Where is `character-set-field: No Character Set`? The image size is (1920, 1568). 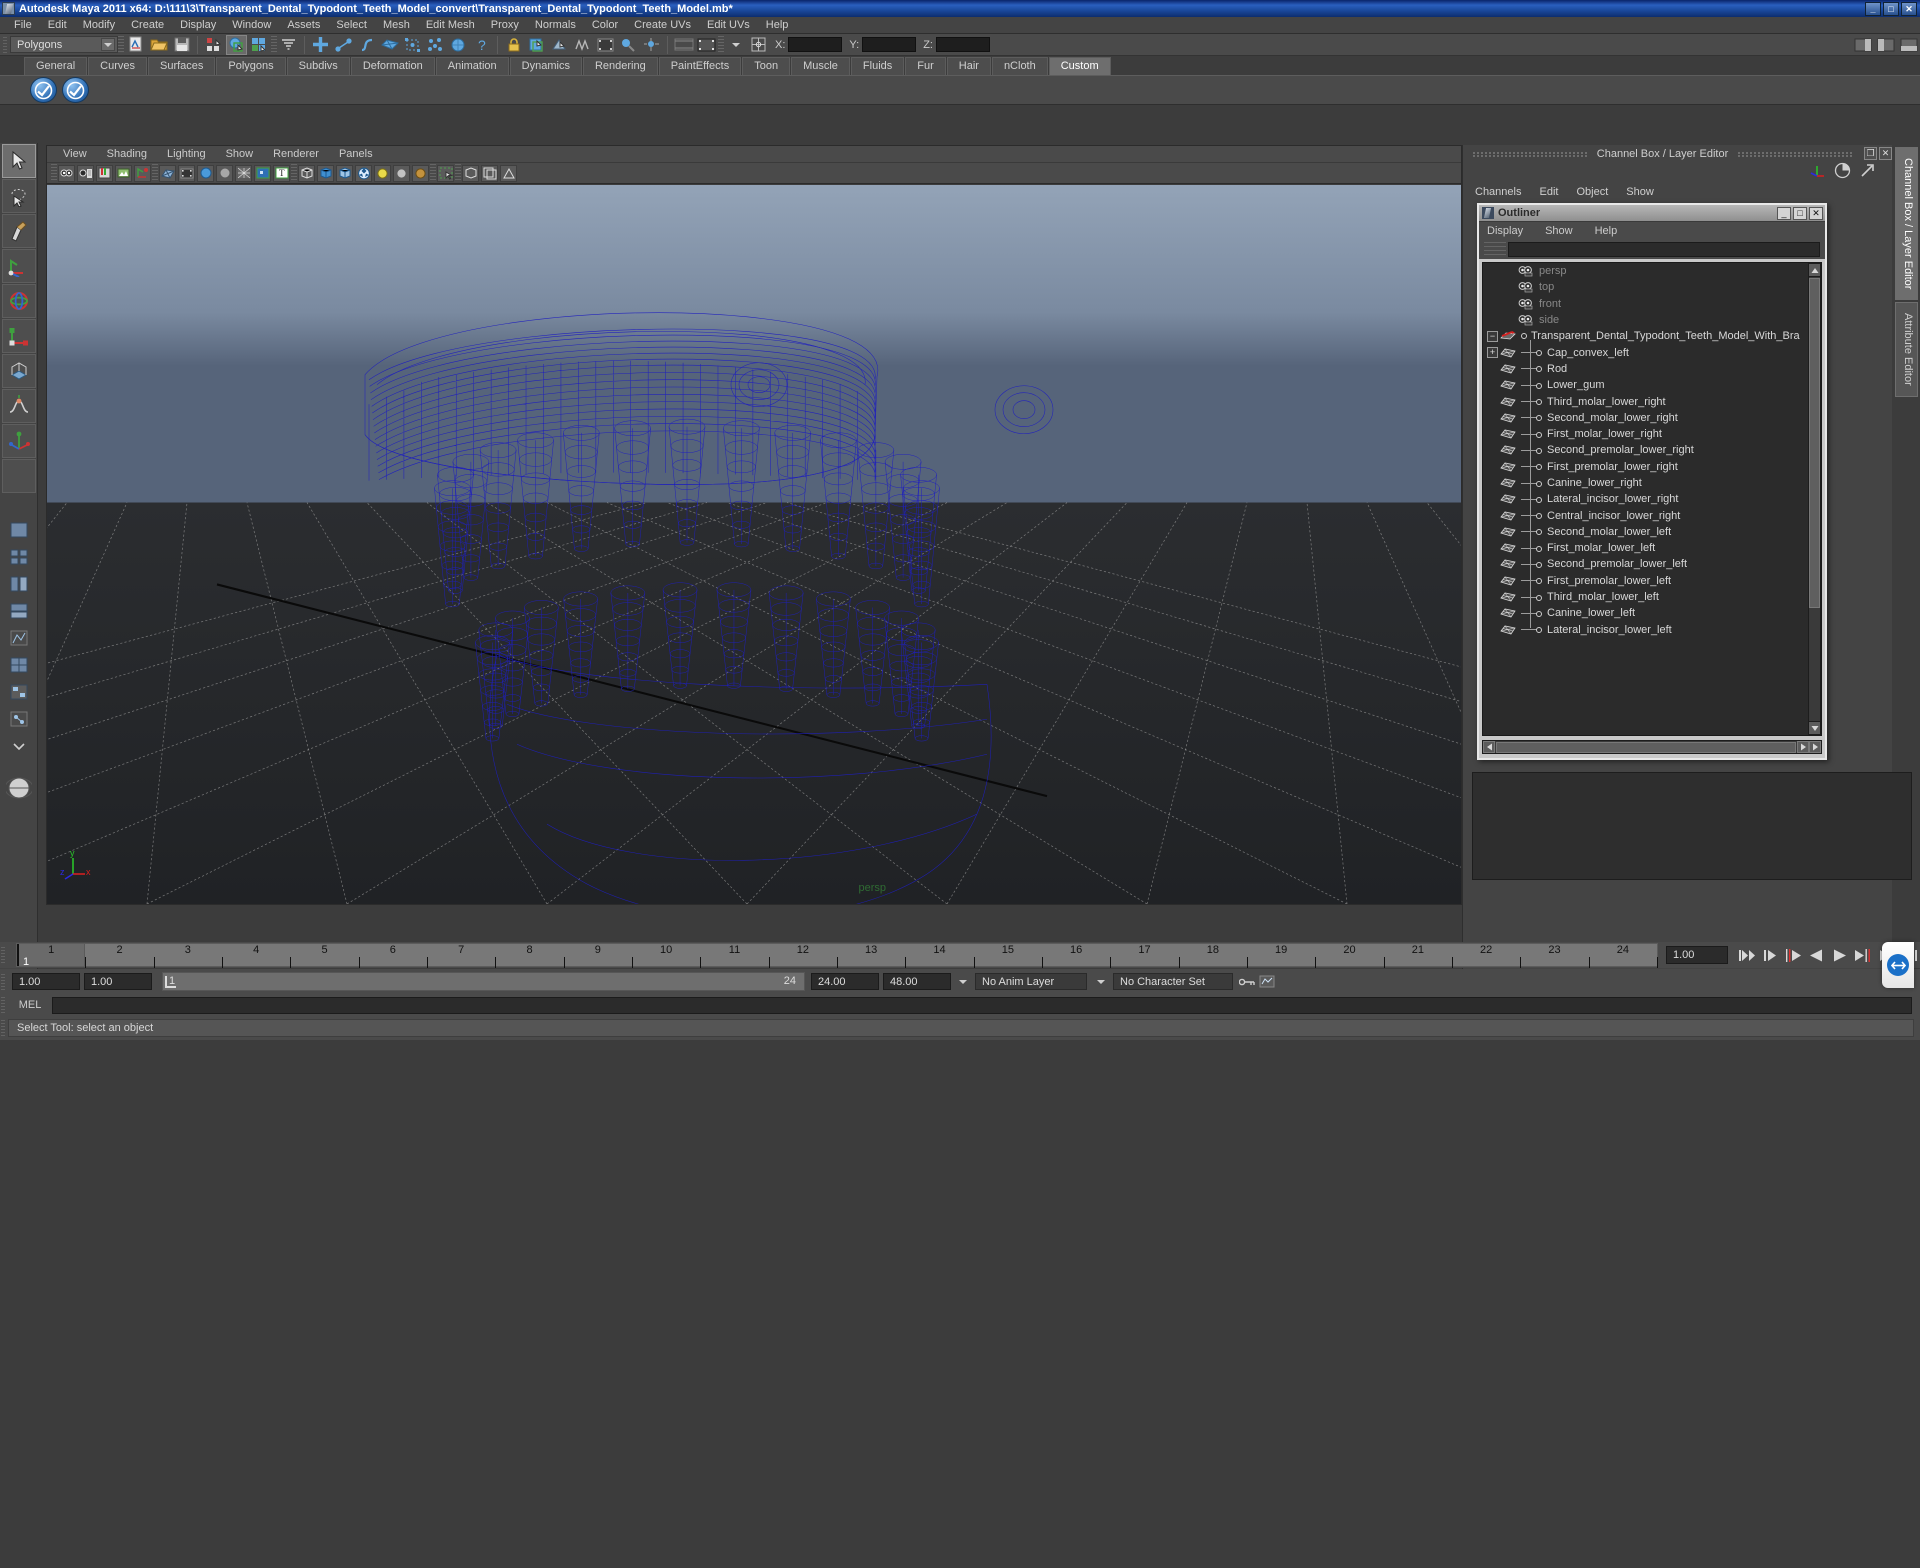
character-set-field: No Character Set is located at coordinates (1173, 981).